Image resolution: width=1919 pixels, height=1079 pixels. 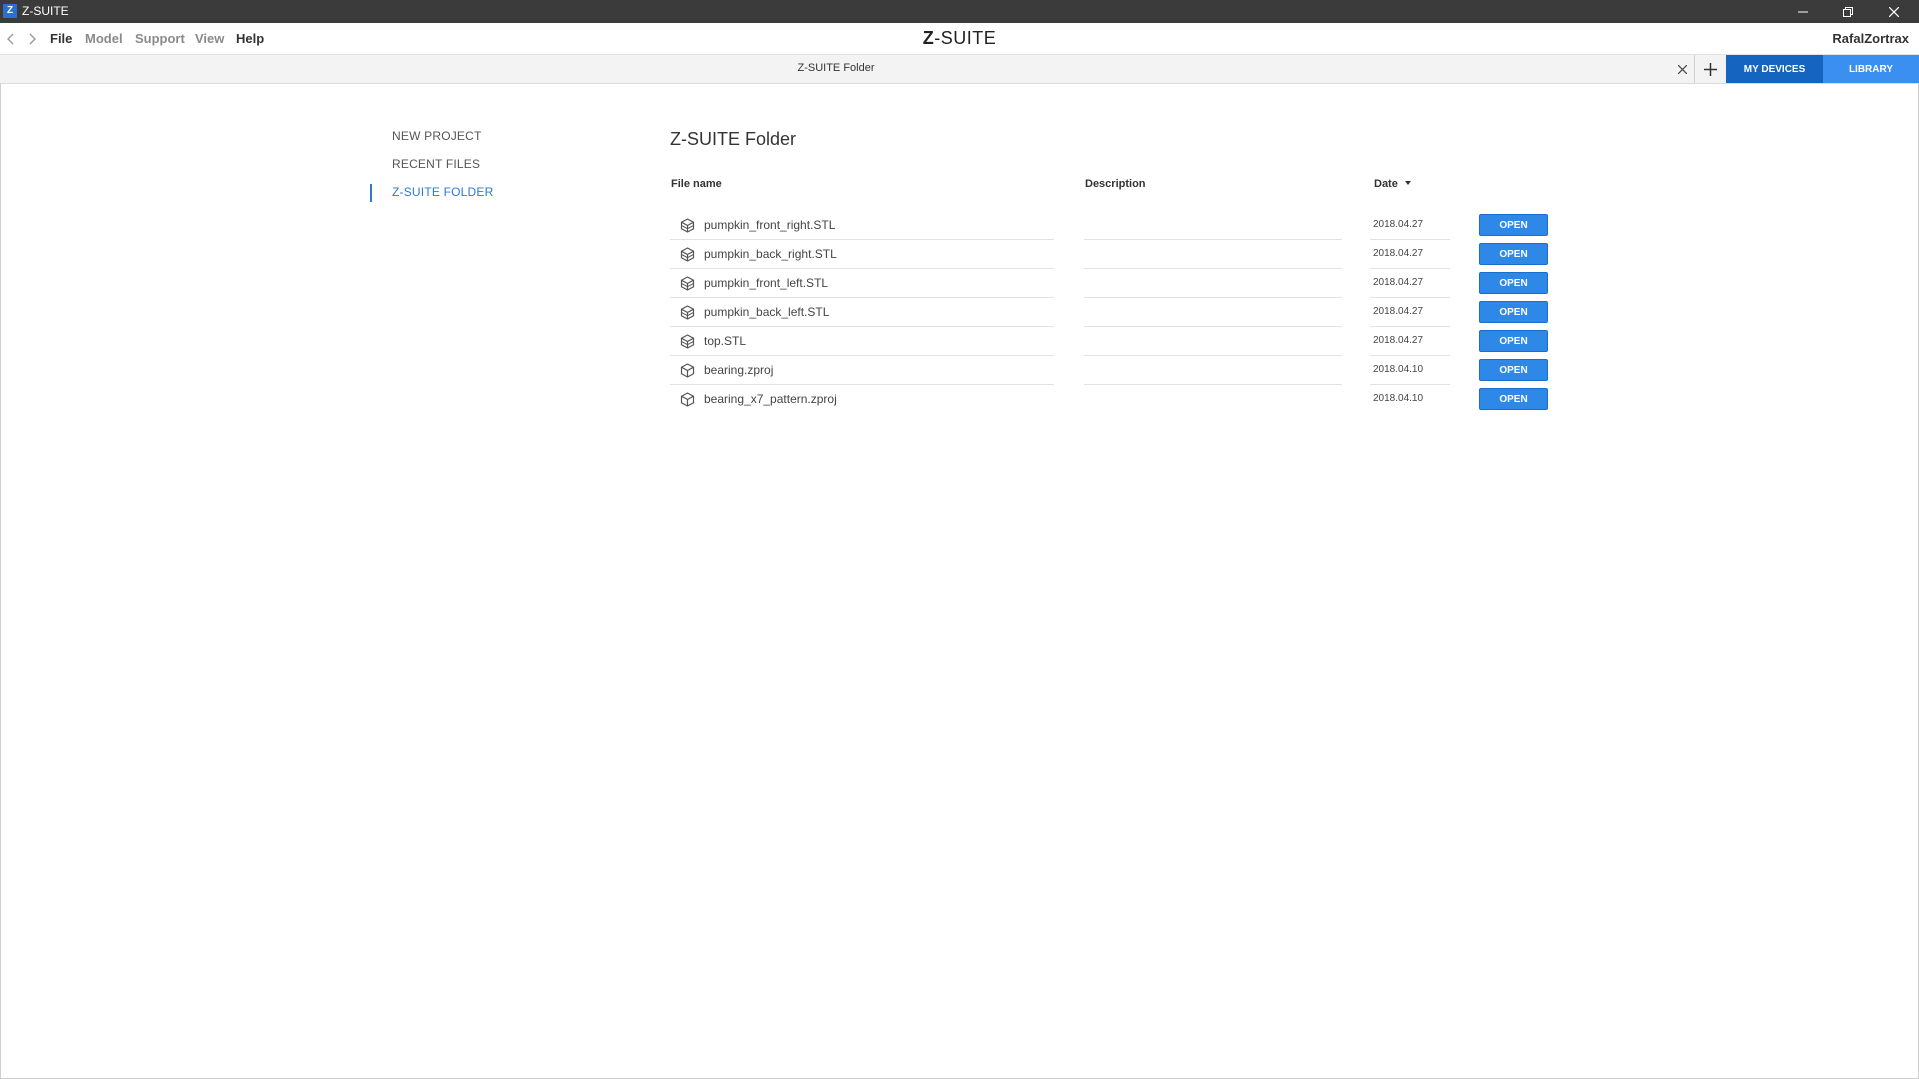 What do you see at coordinates (45, 11) in the screenshot?
I see `window-title: Z-SUITE` at bounding box center [45, 11].